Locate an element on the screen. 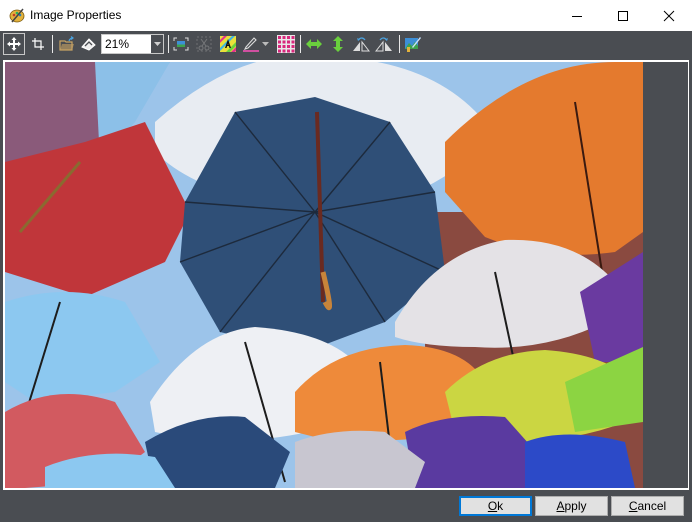  image-edit-icon is located at coordinates (413, 44).